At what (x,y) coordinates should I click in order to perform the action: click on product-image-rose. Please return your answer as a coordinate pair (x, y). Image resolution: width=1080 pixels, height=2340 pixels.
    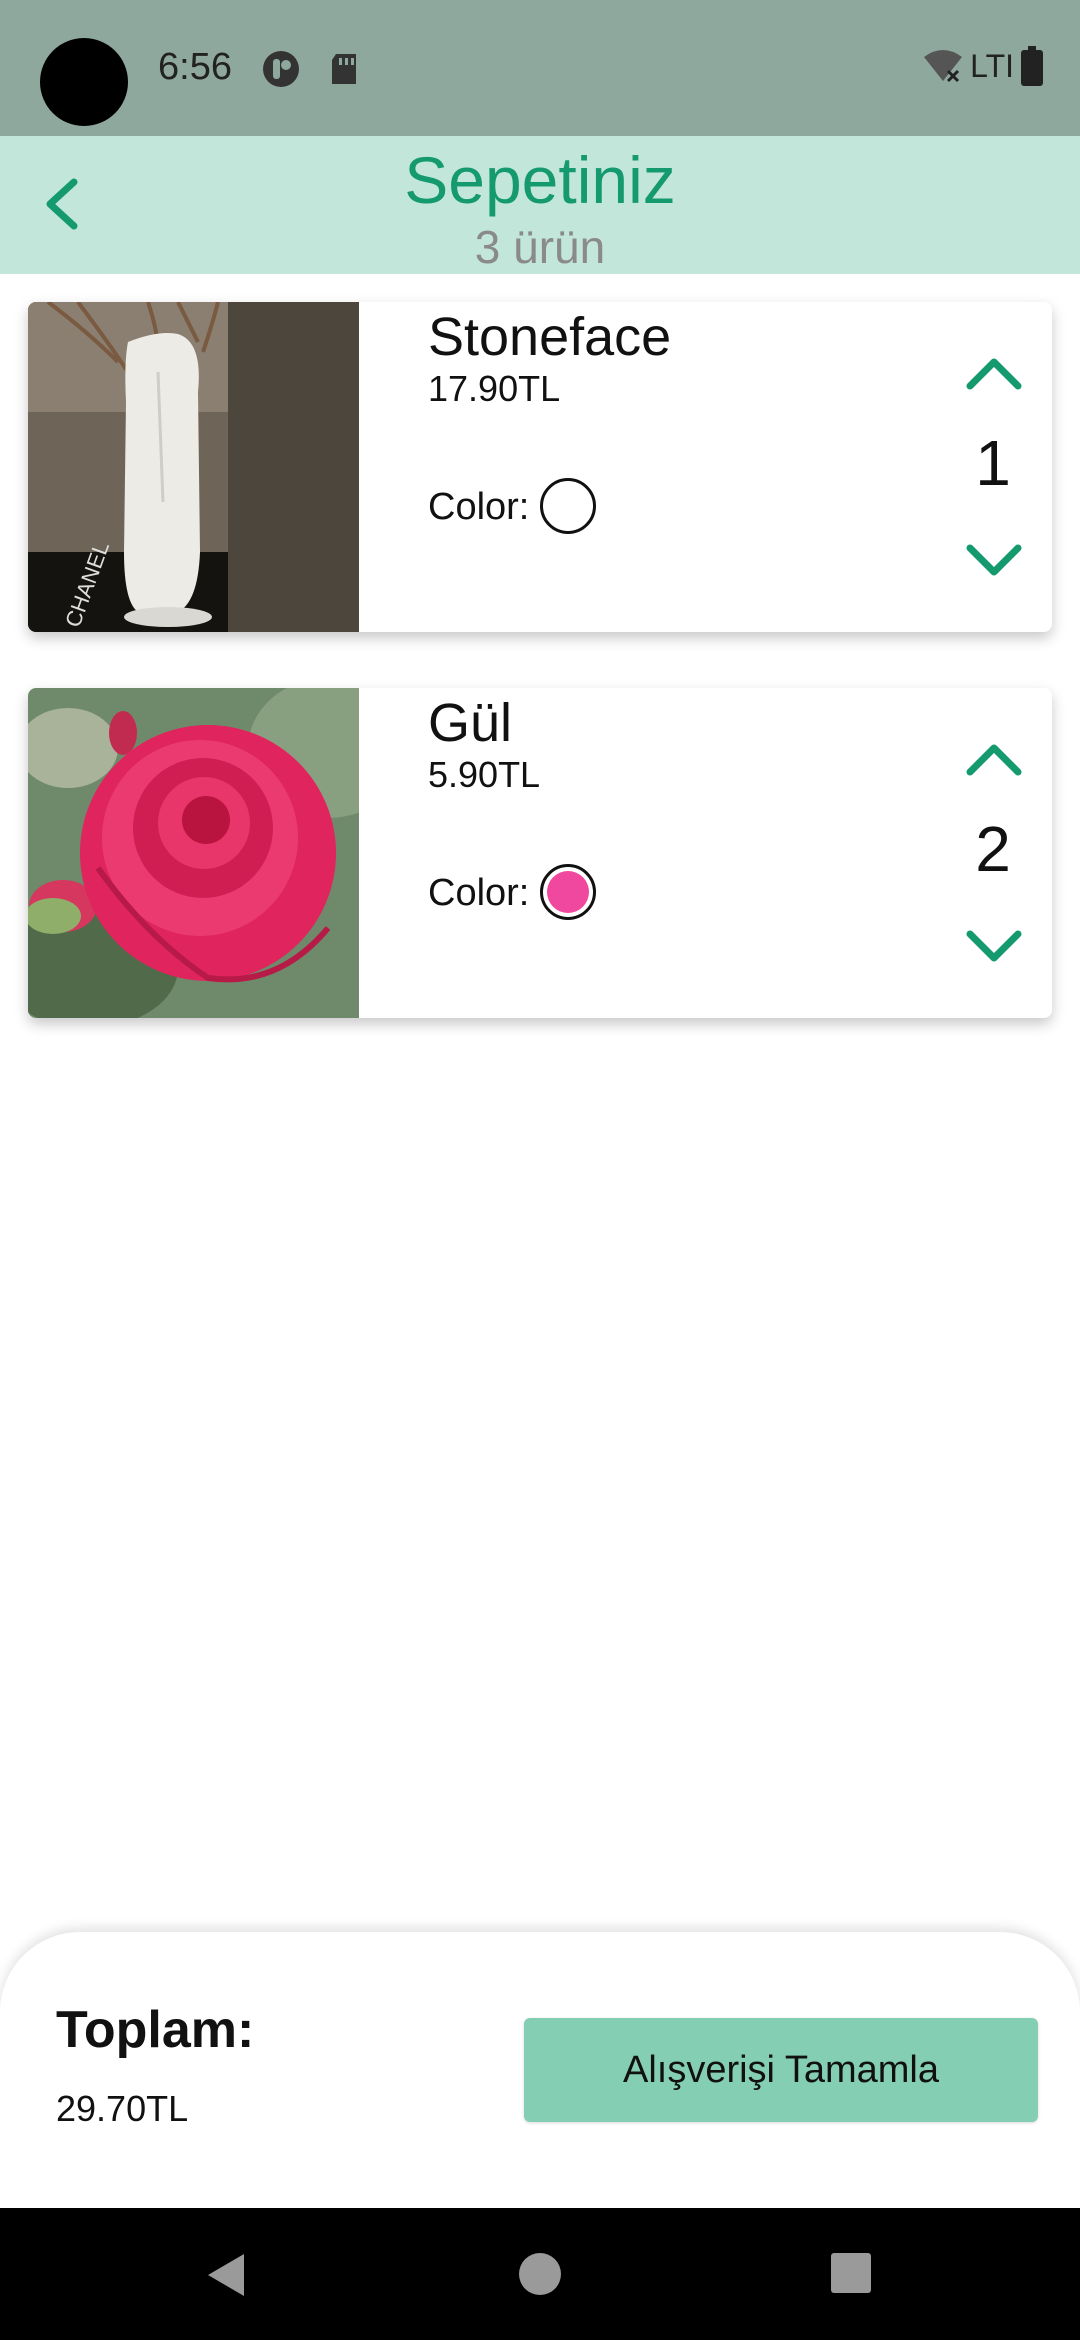
    Looking at the image, I should click on (193, 853).